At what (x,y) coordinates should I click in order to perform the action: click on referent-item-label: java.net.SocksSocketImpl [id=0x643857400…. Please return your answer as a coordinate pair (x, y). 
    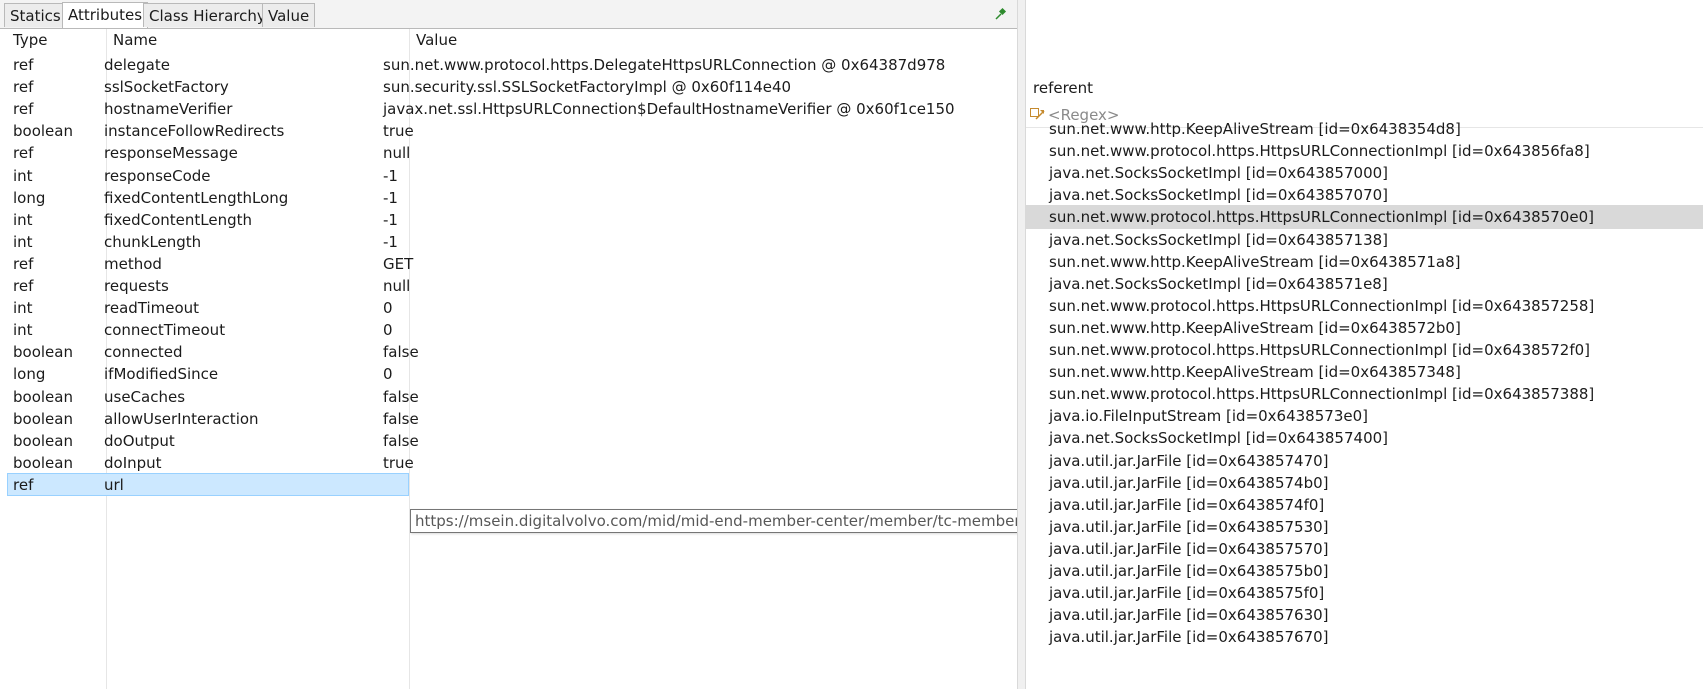
    Looking at the image, I should click on (1219, 438).